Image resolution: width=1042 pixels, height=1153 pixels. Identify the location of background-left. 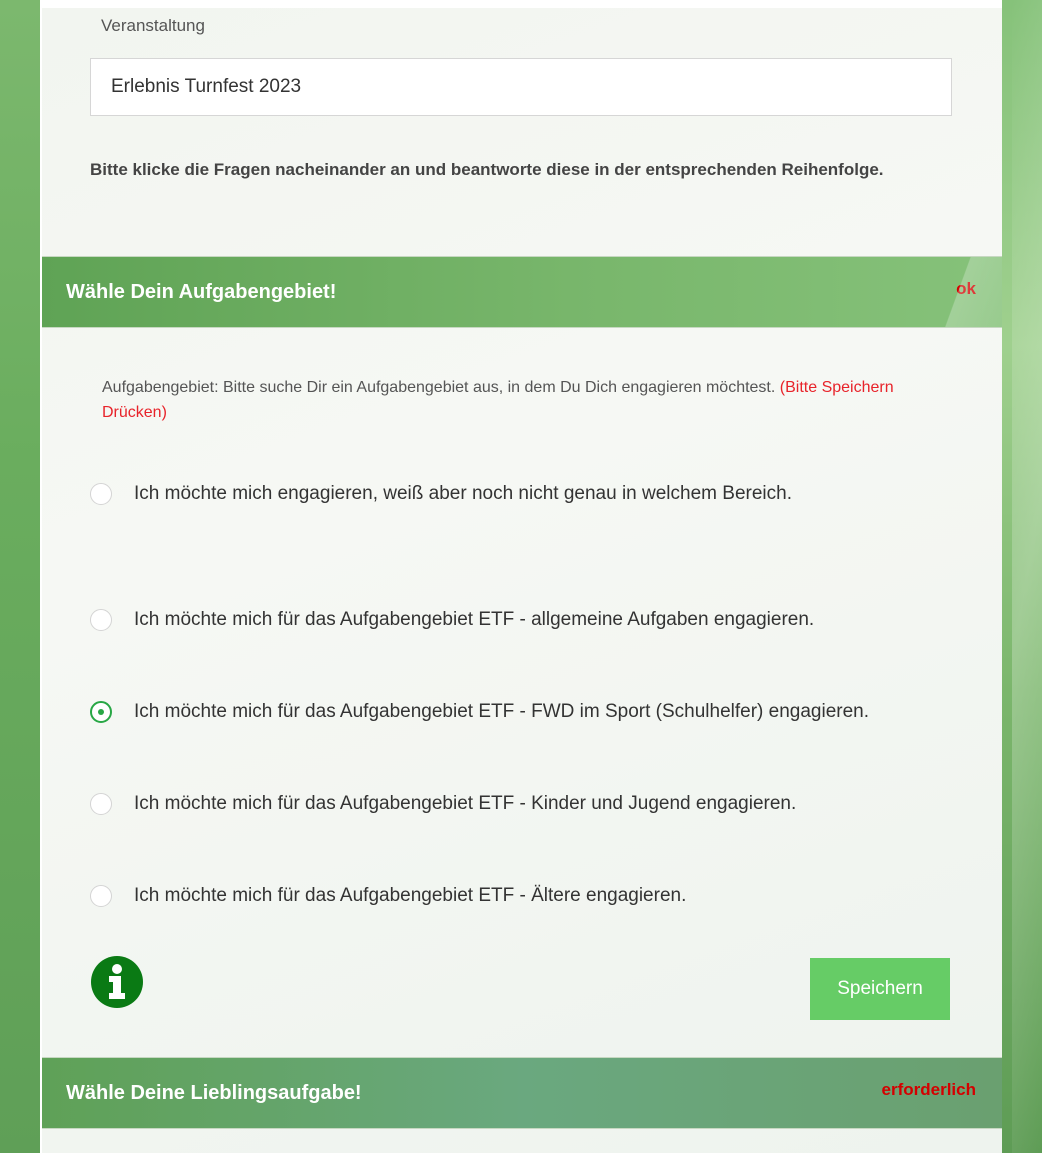
(20, 576).